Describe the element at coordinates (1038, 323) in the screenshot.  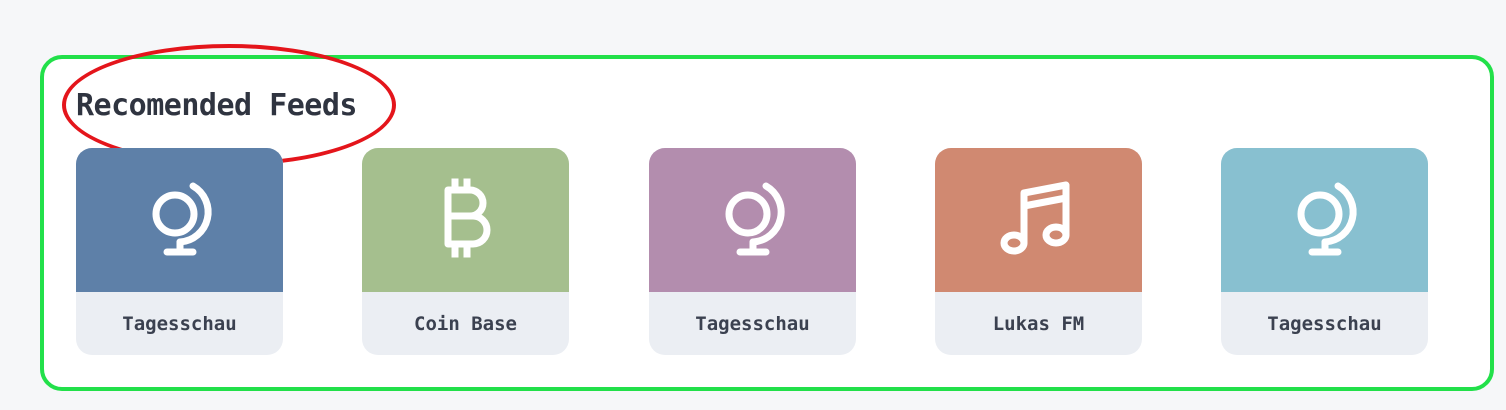
I see `feed-label: Lukas FM` at that location.